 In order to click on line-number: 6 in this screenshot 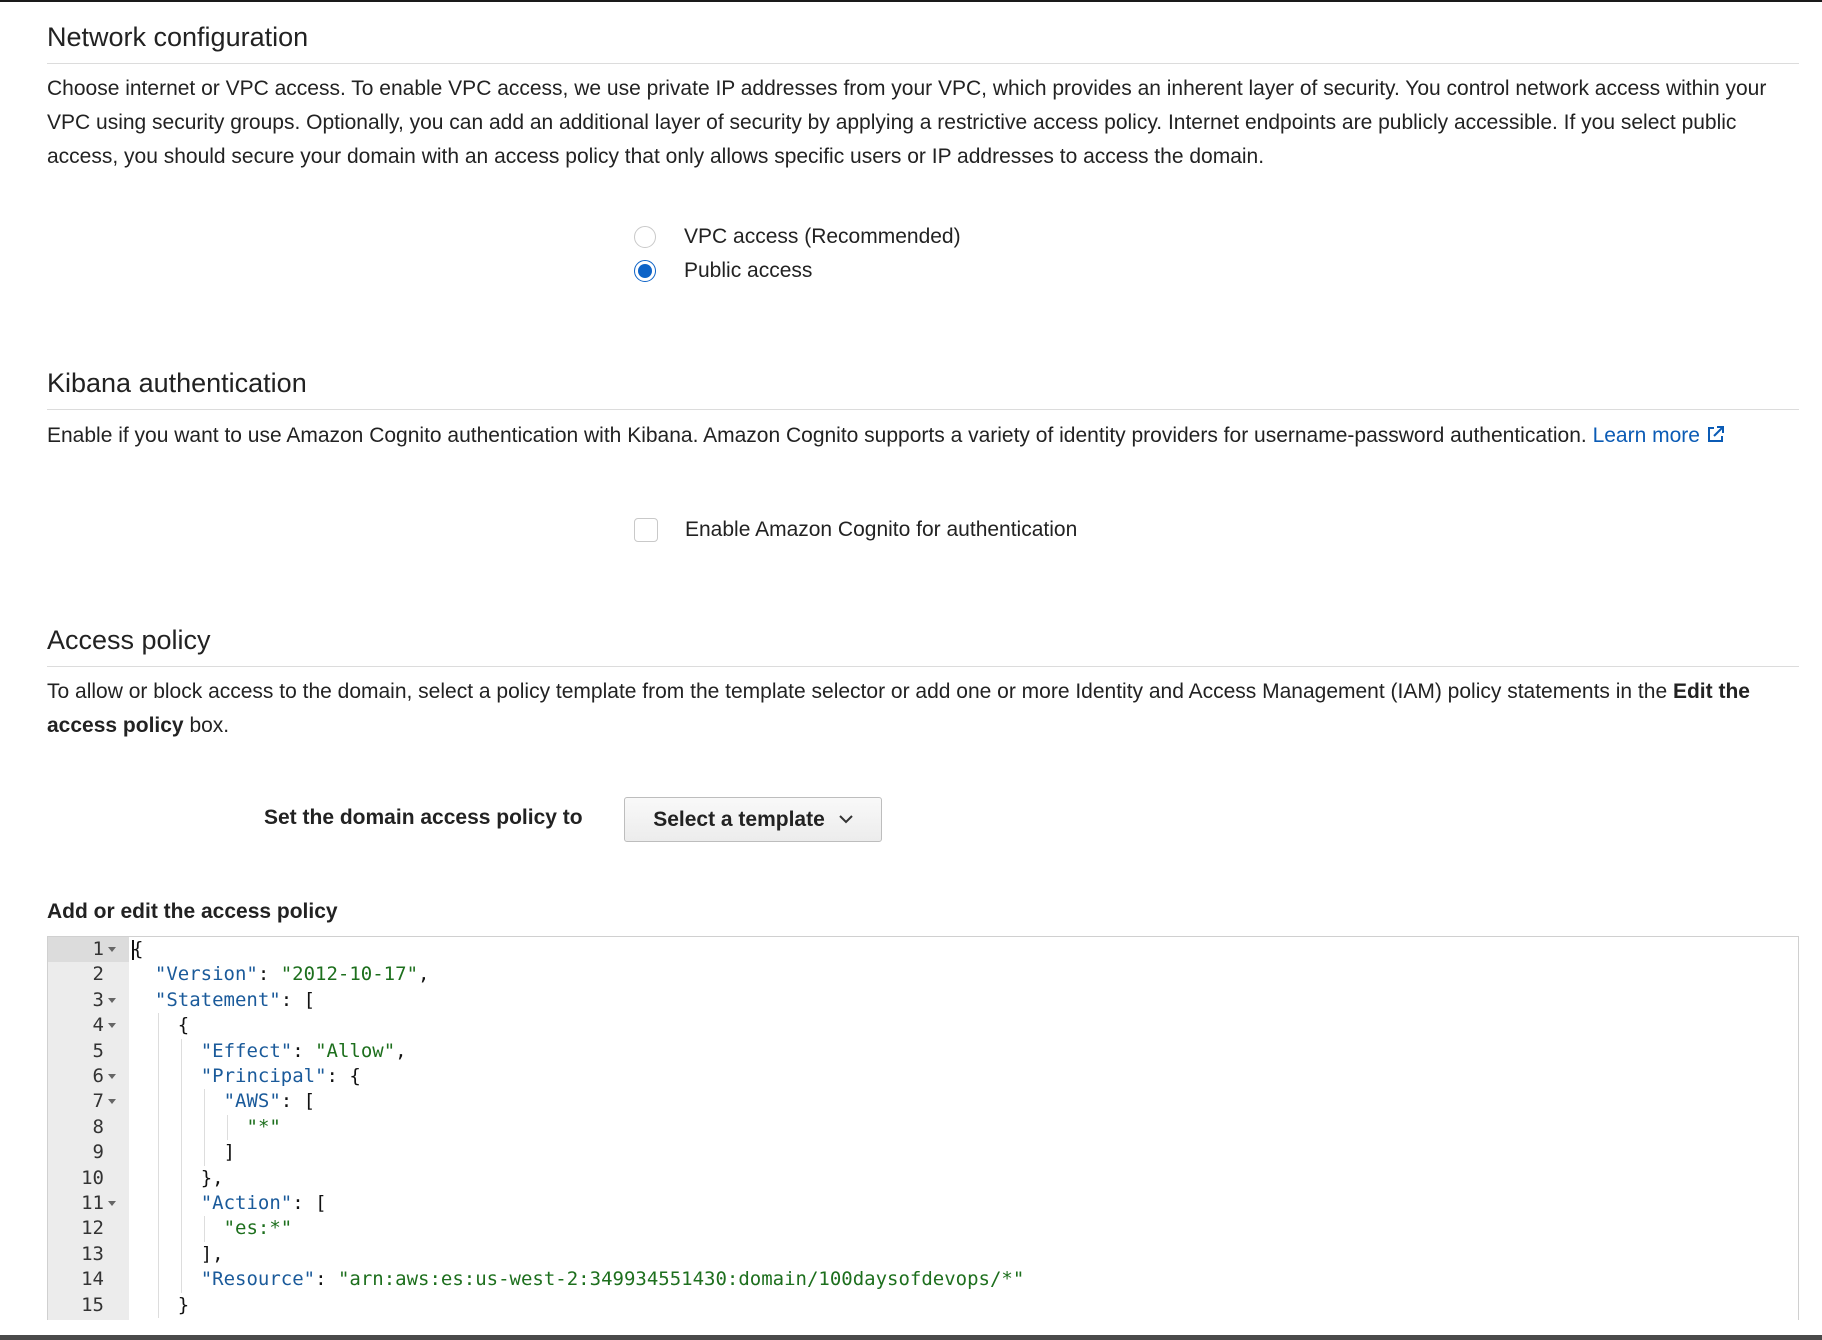, I will do `click(98, 1076)`.